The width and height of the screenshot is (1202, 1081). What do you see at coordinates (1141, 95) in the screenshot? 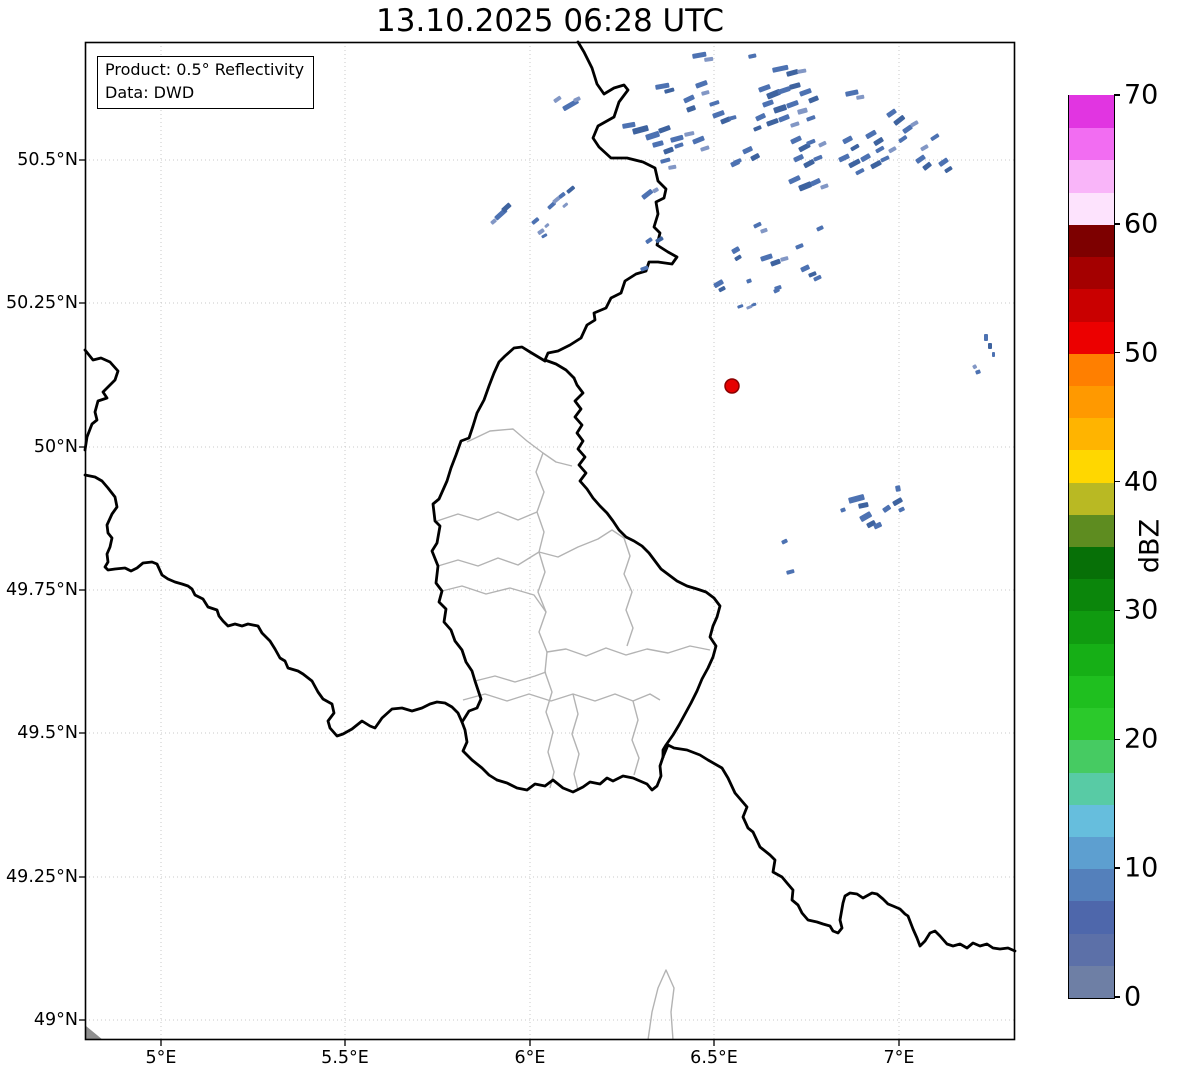
I see `colorbar-tick-label: 70` at bounding box center [1141, 95].